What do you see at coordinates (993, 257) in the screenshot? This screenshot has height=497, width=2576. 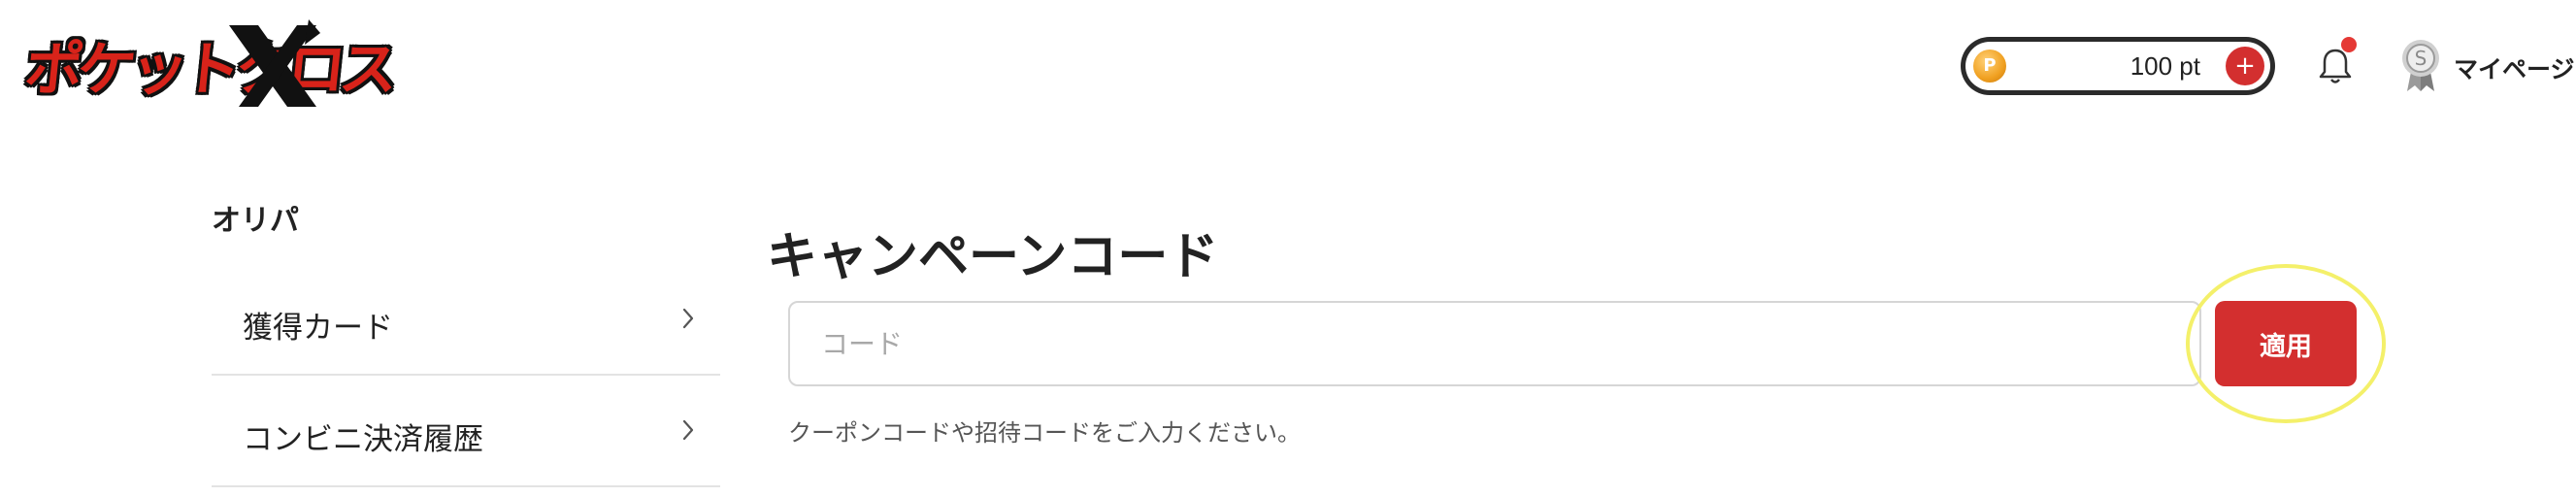 I see `page-title: キャンペーンコード` at bounding box center [993, 257].